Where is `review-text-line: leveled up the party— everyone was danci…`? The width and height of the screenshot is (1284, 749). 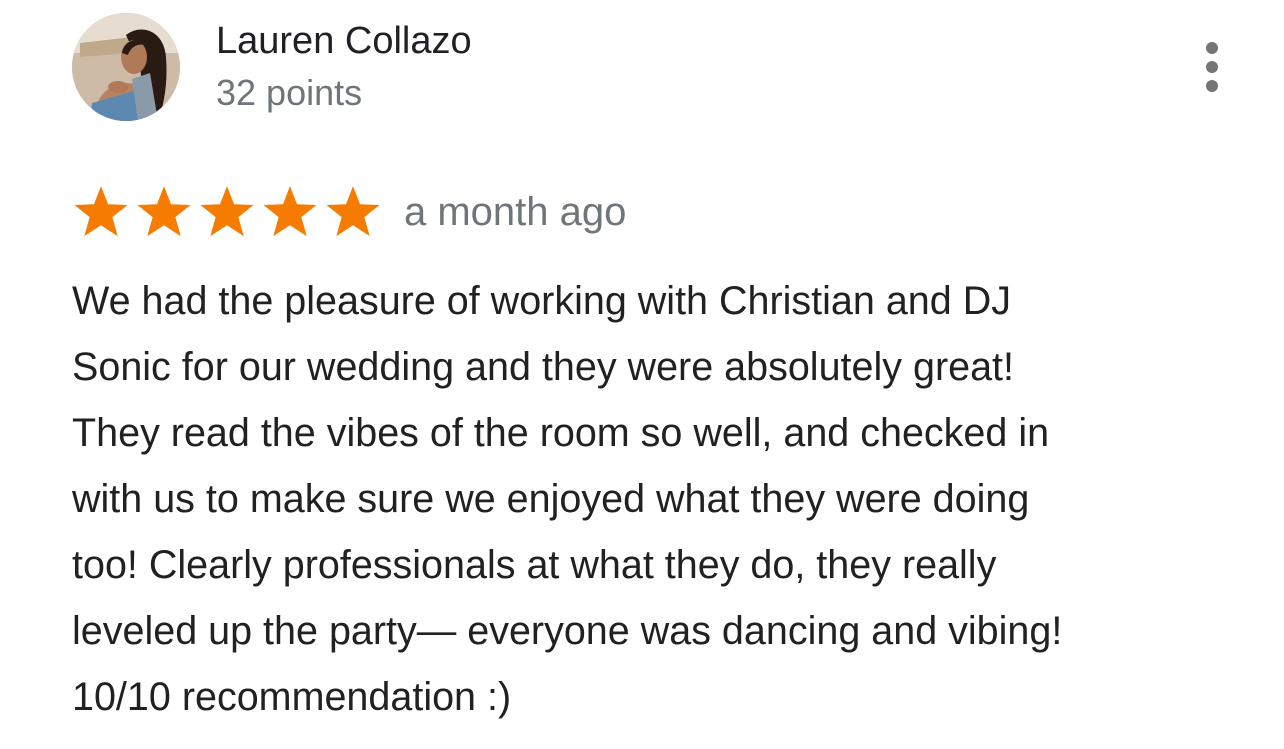 review-text-line: leveled up the party— everyone was danci… is located at coordinates (567, 631).